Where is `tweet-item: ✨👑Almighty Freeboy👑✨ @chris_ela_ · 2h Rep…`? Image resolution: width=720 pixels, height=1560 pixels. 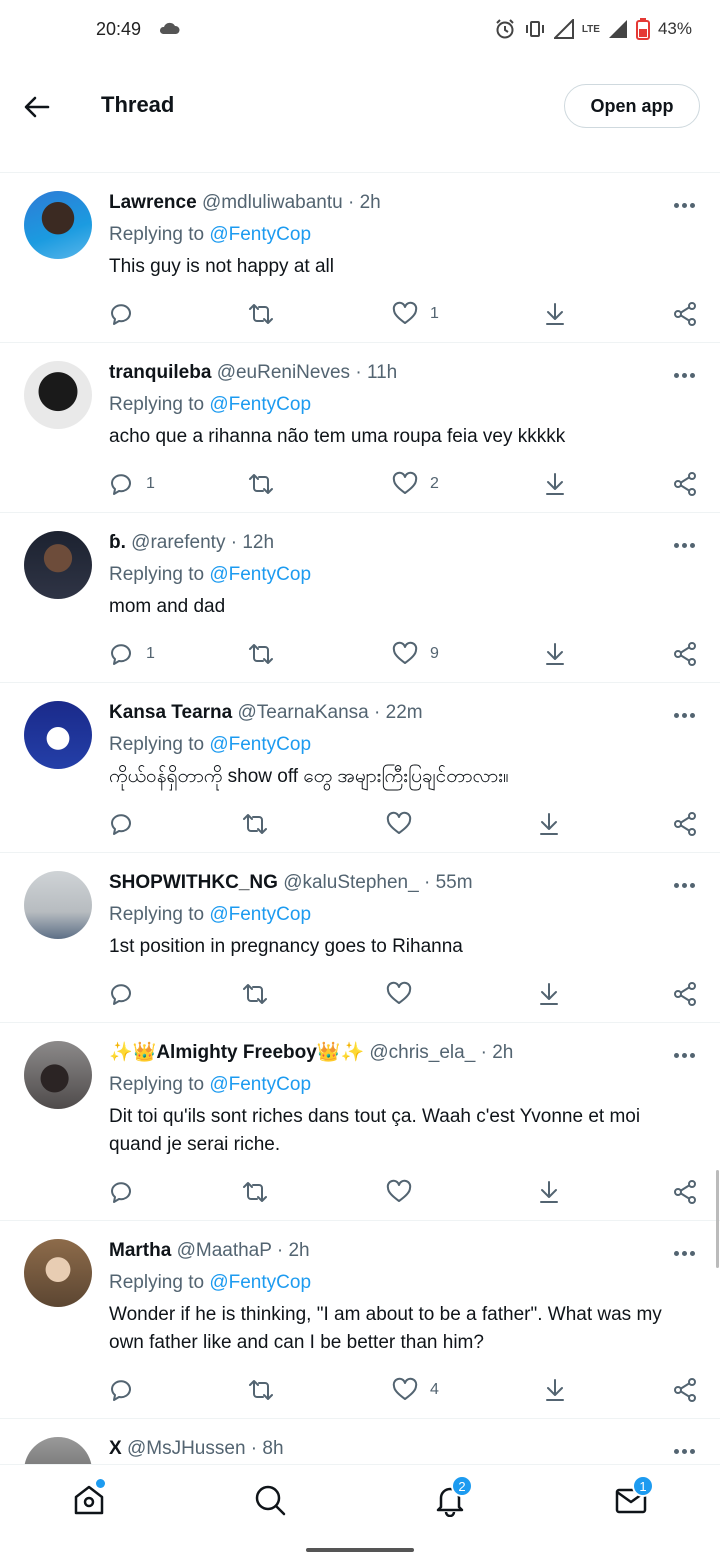 tweet-item: ✨👑Almighty Freeboy👑✨ @chris_ela_ · 2h Rep… is located at coordinates (360, 1121).